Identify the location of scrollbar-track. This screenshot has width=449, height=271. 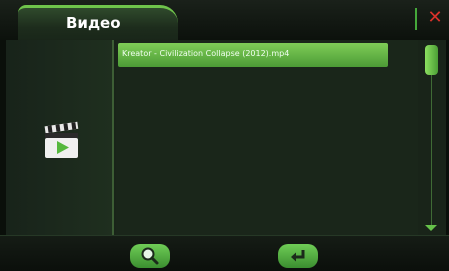
(431, 138).